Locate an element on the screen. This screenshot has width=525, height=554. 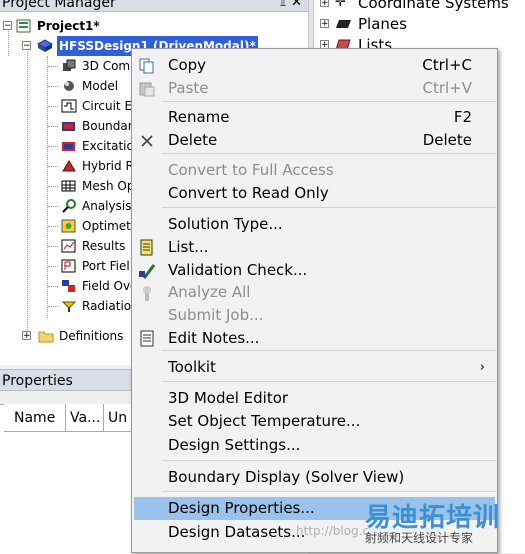
paste-icon is located at coordinates (147, 89).